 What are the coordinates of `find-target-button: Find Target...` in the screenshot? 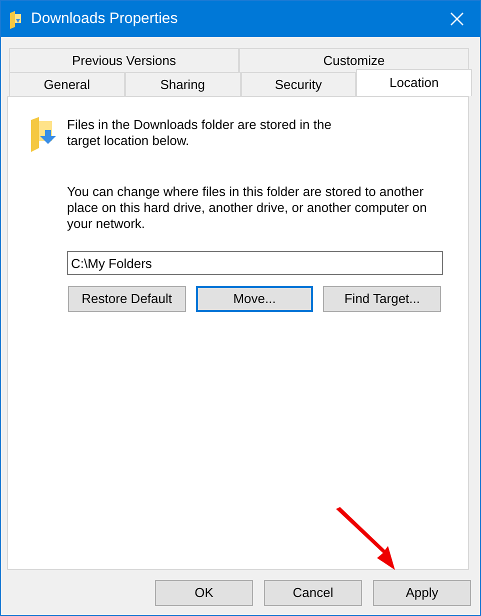 It's located at (382, 299).